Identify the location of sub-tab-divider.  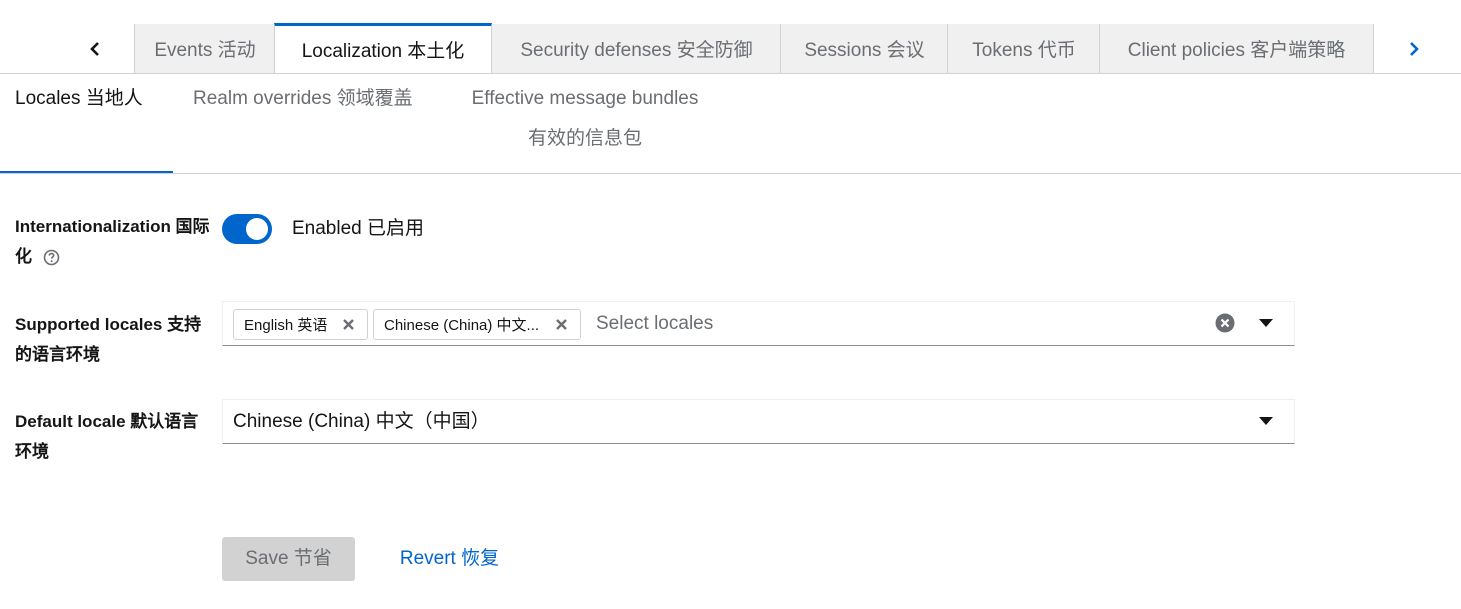
(730, 173).